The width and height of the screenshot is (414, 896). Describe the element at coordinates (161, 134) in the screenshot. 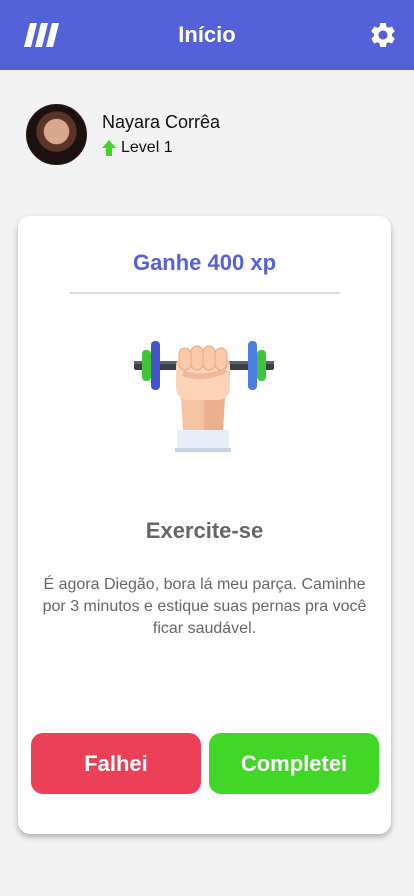

I see `user-info: Nayara Corrêa Level 1` at that location.